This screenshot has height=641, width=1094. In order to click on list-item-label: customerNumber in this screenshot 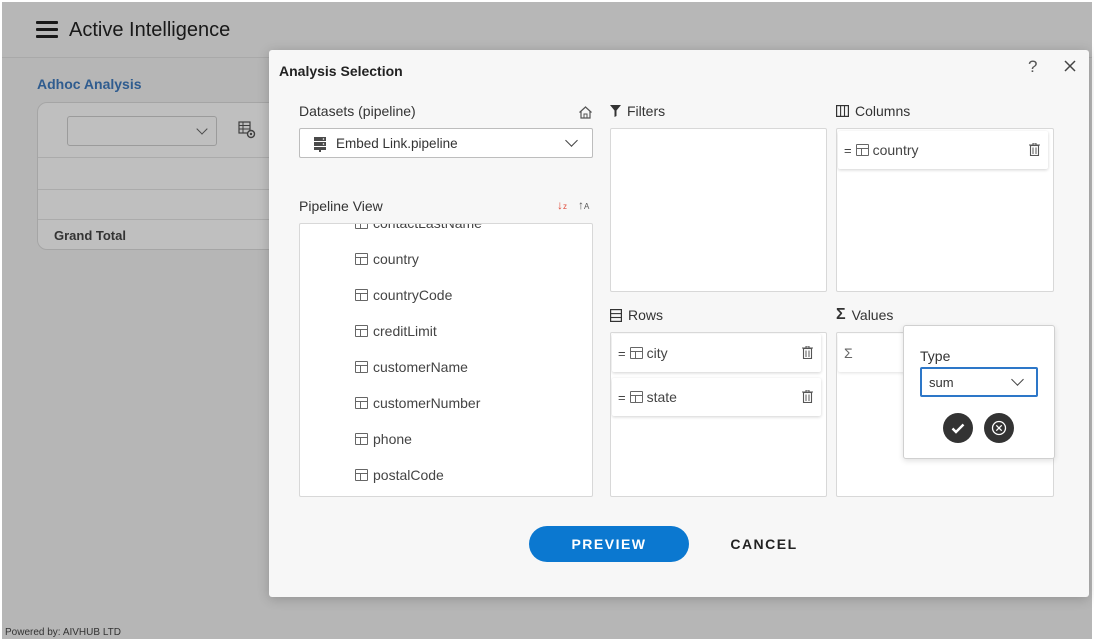, I will do `click(427, 403)`.